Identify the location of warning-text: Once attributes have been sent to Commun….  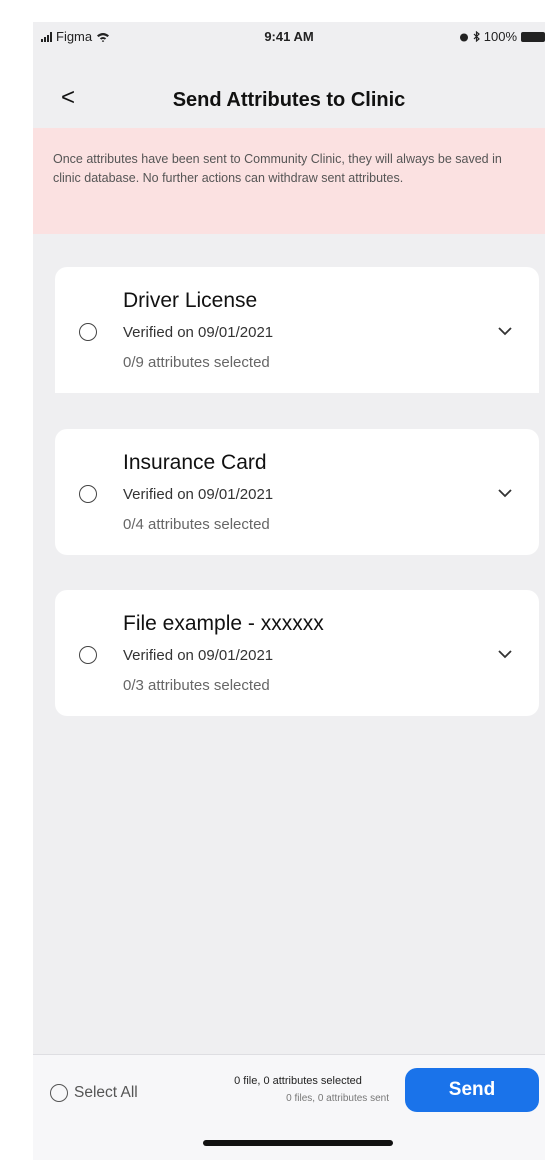
(277, 168).